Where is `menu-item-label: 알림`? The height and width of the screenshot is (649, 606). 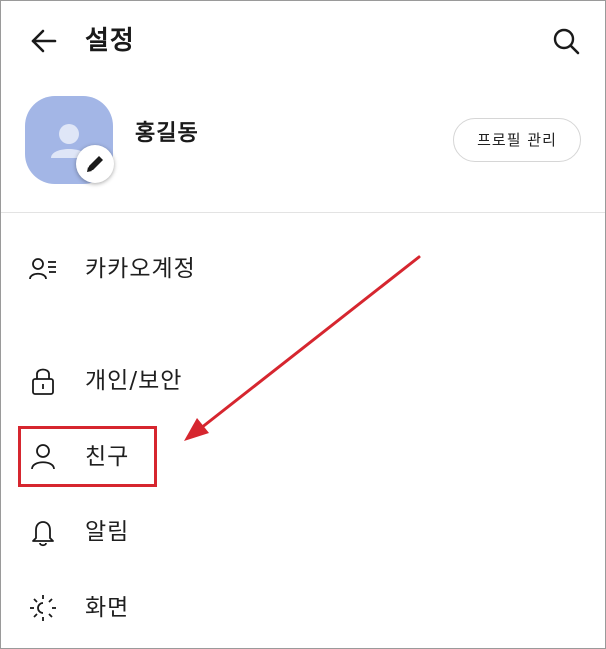 menu-item-label: 알림 is located at coordinates (107, 532).